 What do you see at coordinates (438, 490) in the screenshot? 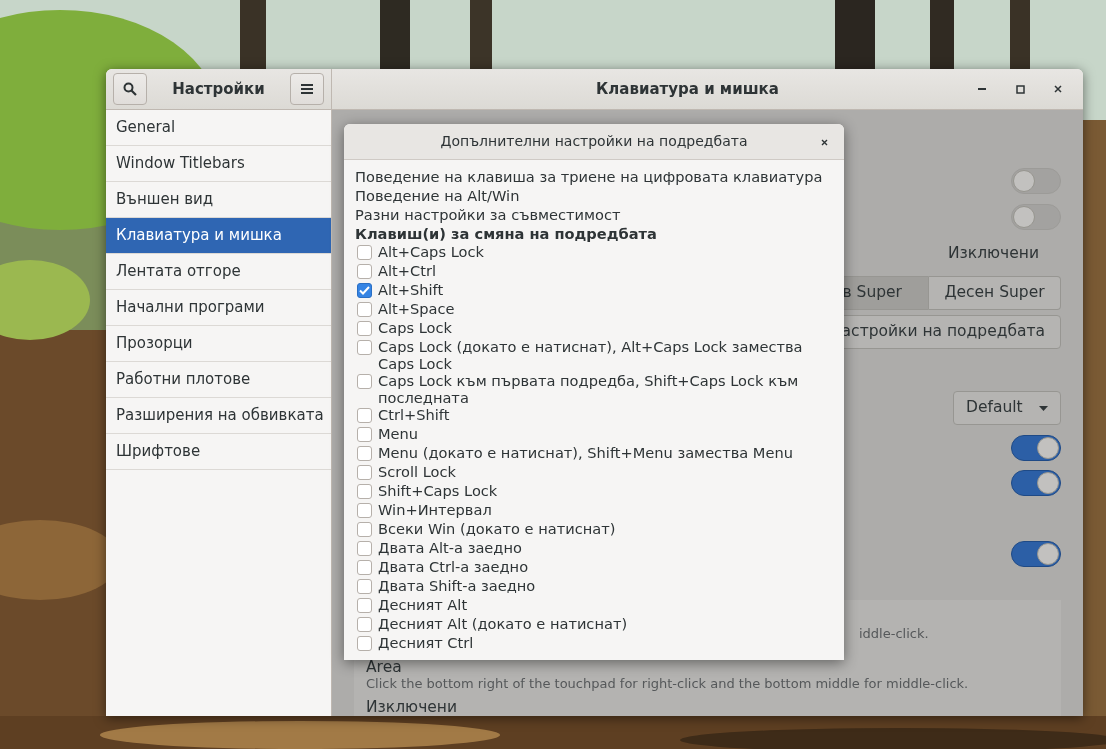
I see `option-label: Shift+Caps Lock` at bounding box center [438, 490].